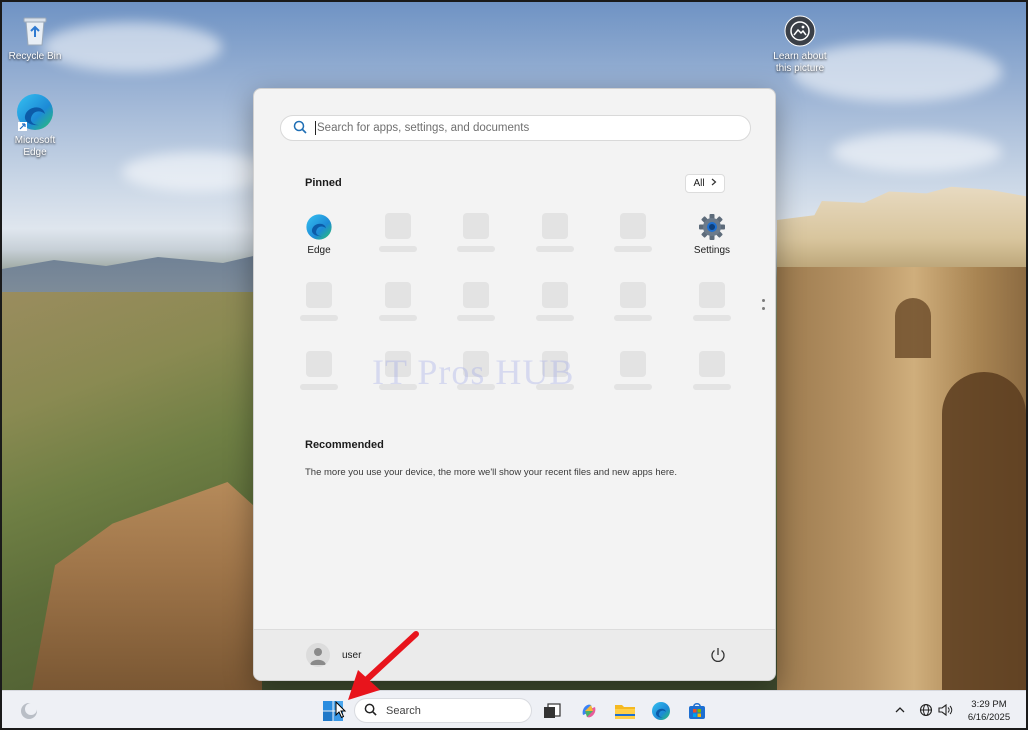  I want to click on desktop-icon-label: Microsoft Edge, so click(35, 146).